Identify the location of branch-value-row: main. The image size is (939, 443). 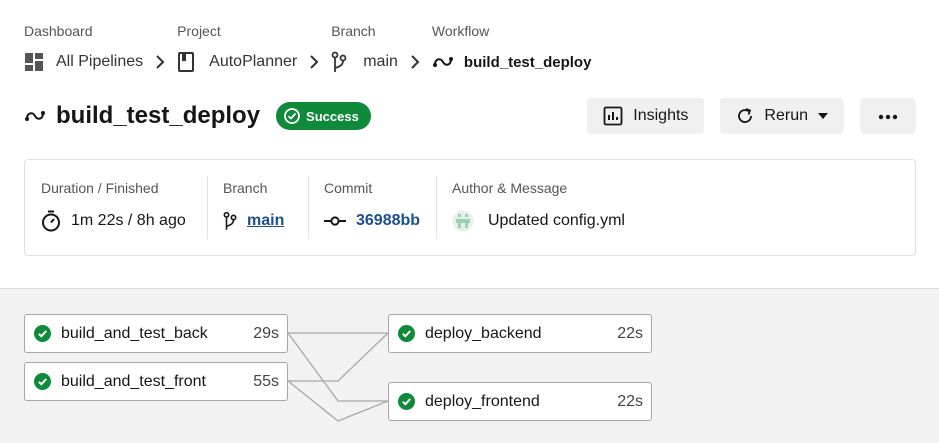
(257, 221).